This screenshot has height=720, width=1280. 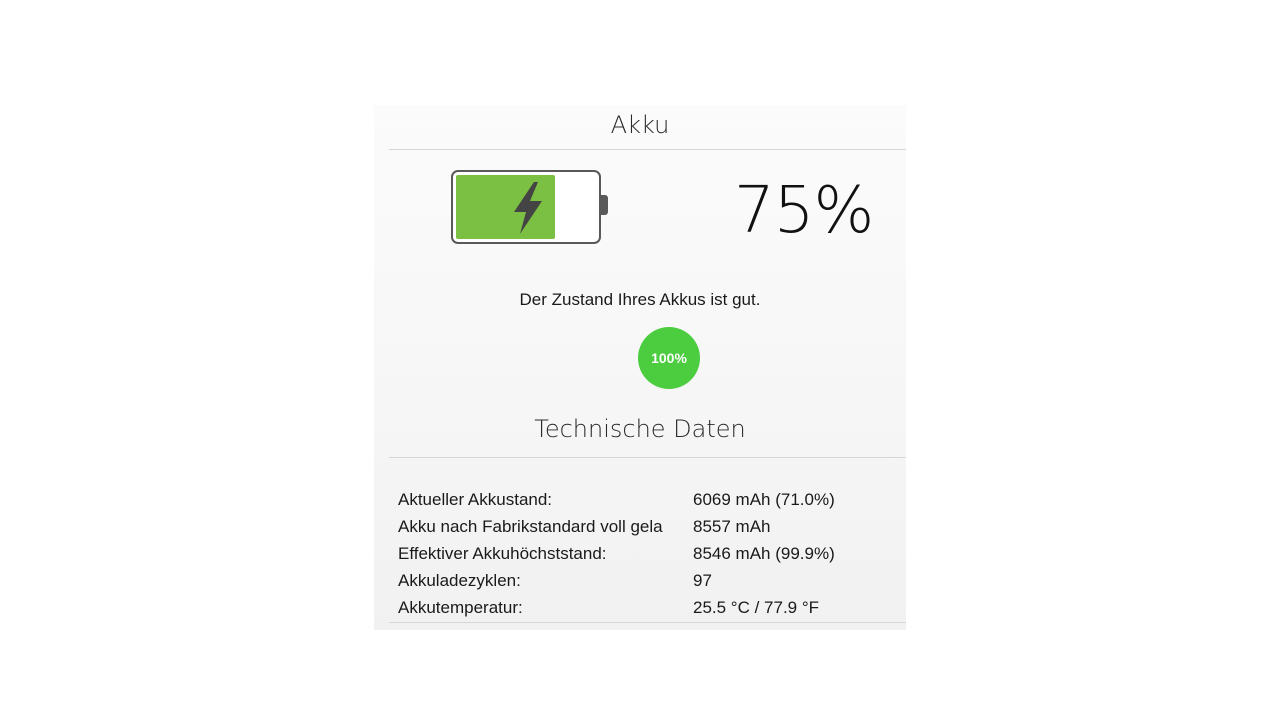 What do you see at coordinates (475, 499) in the screenshot?
I see `tech-label: Aktueller Akkustand:` at bounding box center [475, 499].